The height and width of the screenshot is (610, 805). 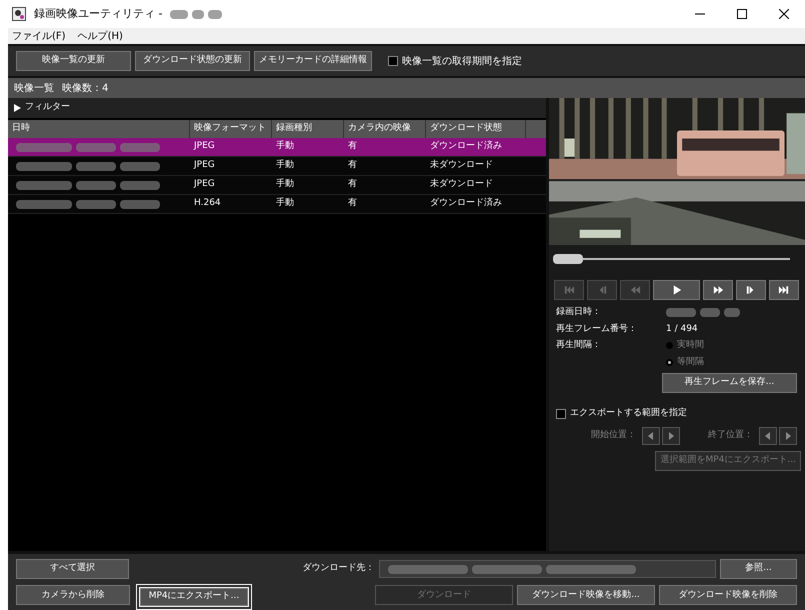 What do you see at coordinates (730, 435) in the screenshot?
I see `end-position-label: 終了位置：` at bounding box center [730, 435].